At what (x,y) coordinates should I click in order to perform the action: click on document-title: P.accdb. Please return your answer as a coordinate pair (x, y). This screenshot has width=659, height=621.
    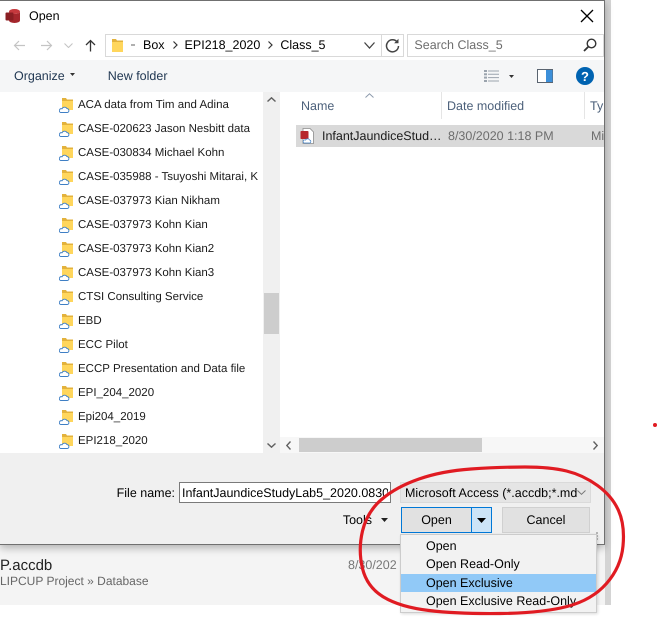
    Looking at the image, I should click on (27, 565).